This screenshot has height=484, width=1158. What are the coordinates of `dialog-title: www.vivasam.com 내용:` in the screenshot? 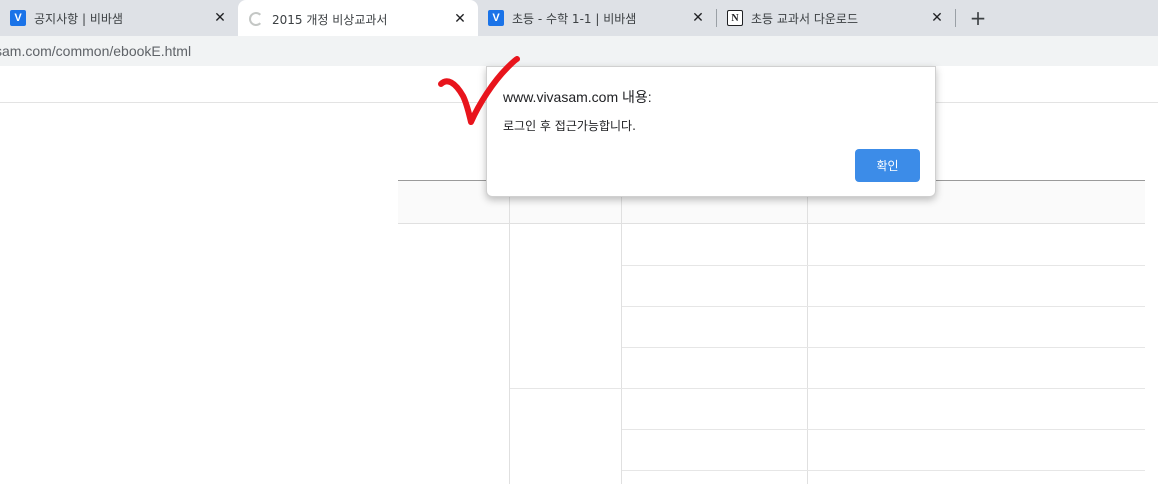 It's located at (577, 97).